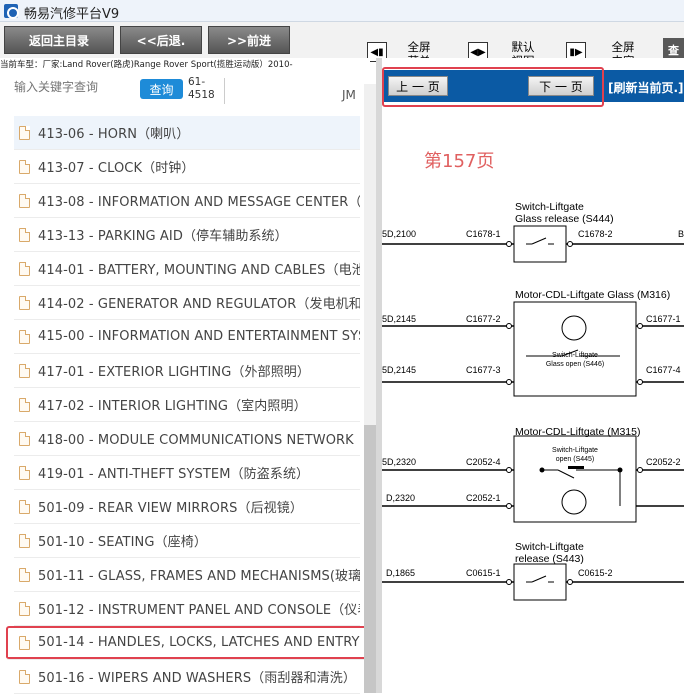  Describe the element at coordinates (400, 498) in the screenshot. I see `wire-label: D,2320` at that location.